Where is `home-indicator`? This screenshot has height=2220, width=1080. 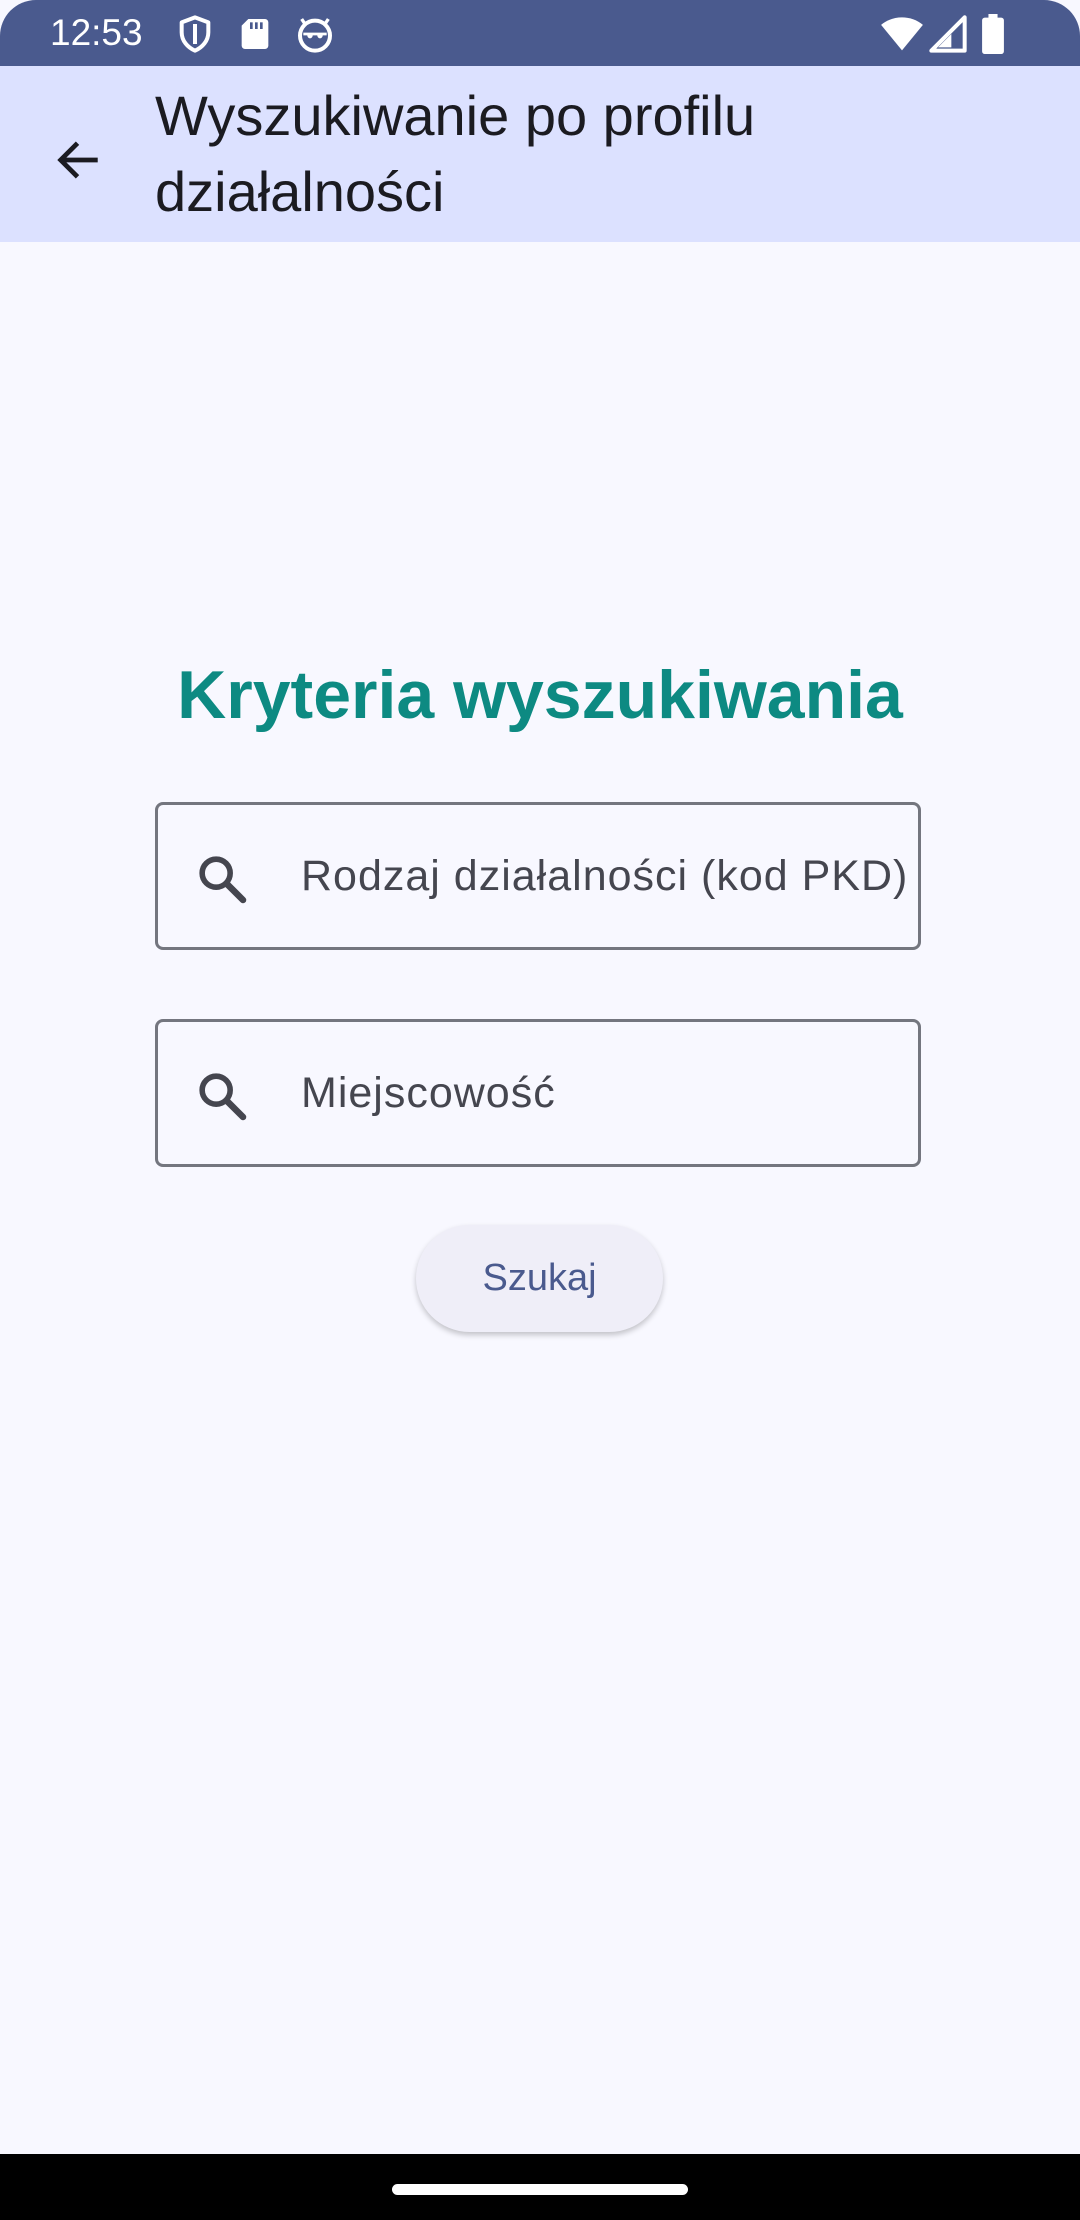
home-indicator is located at coordinates (540, 2189).